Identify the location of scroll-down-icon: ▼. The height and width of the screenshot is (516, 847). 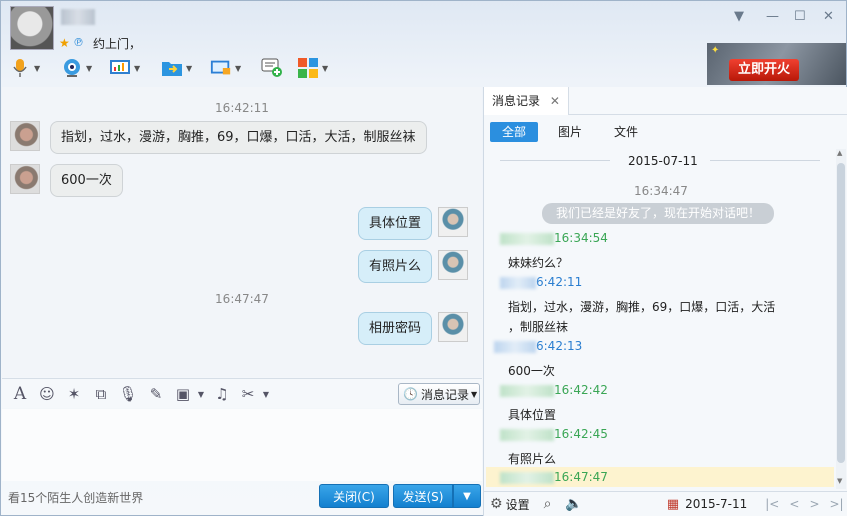
(839, 481).